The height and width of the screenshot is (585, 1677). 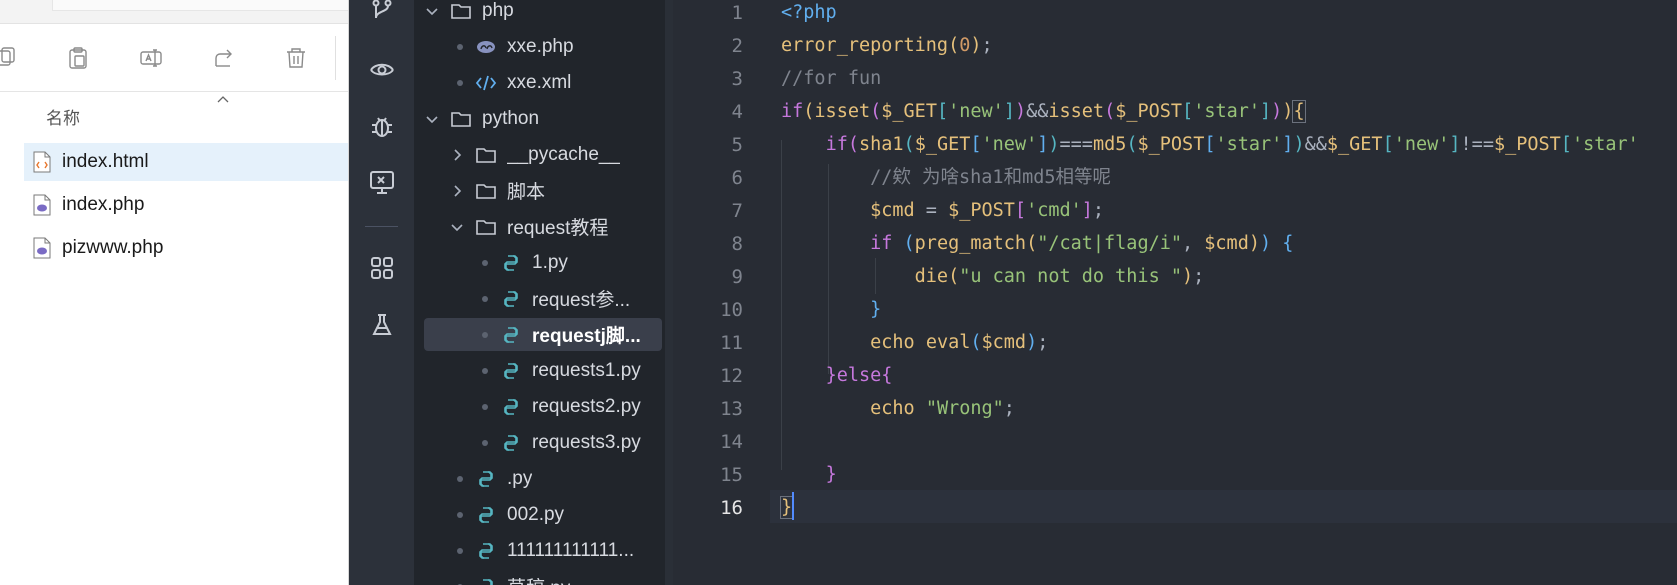 What do you see at coordinates (942, 210) in the screenshot?
I see `code-line: $cmd = $_POST['cmd'];` at bounding box center [942, 210].